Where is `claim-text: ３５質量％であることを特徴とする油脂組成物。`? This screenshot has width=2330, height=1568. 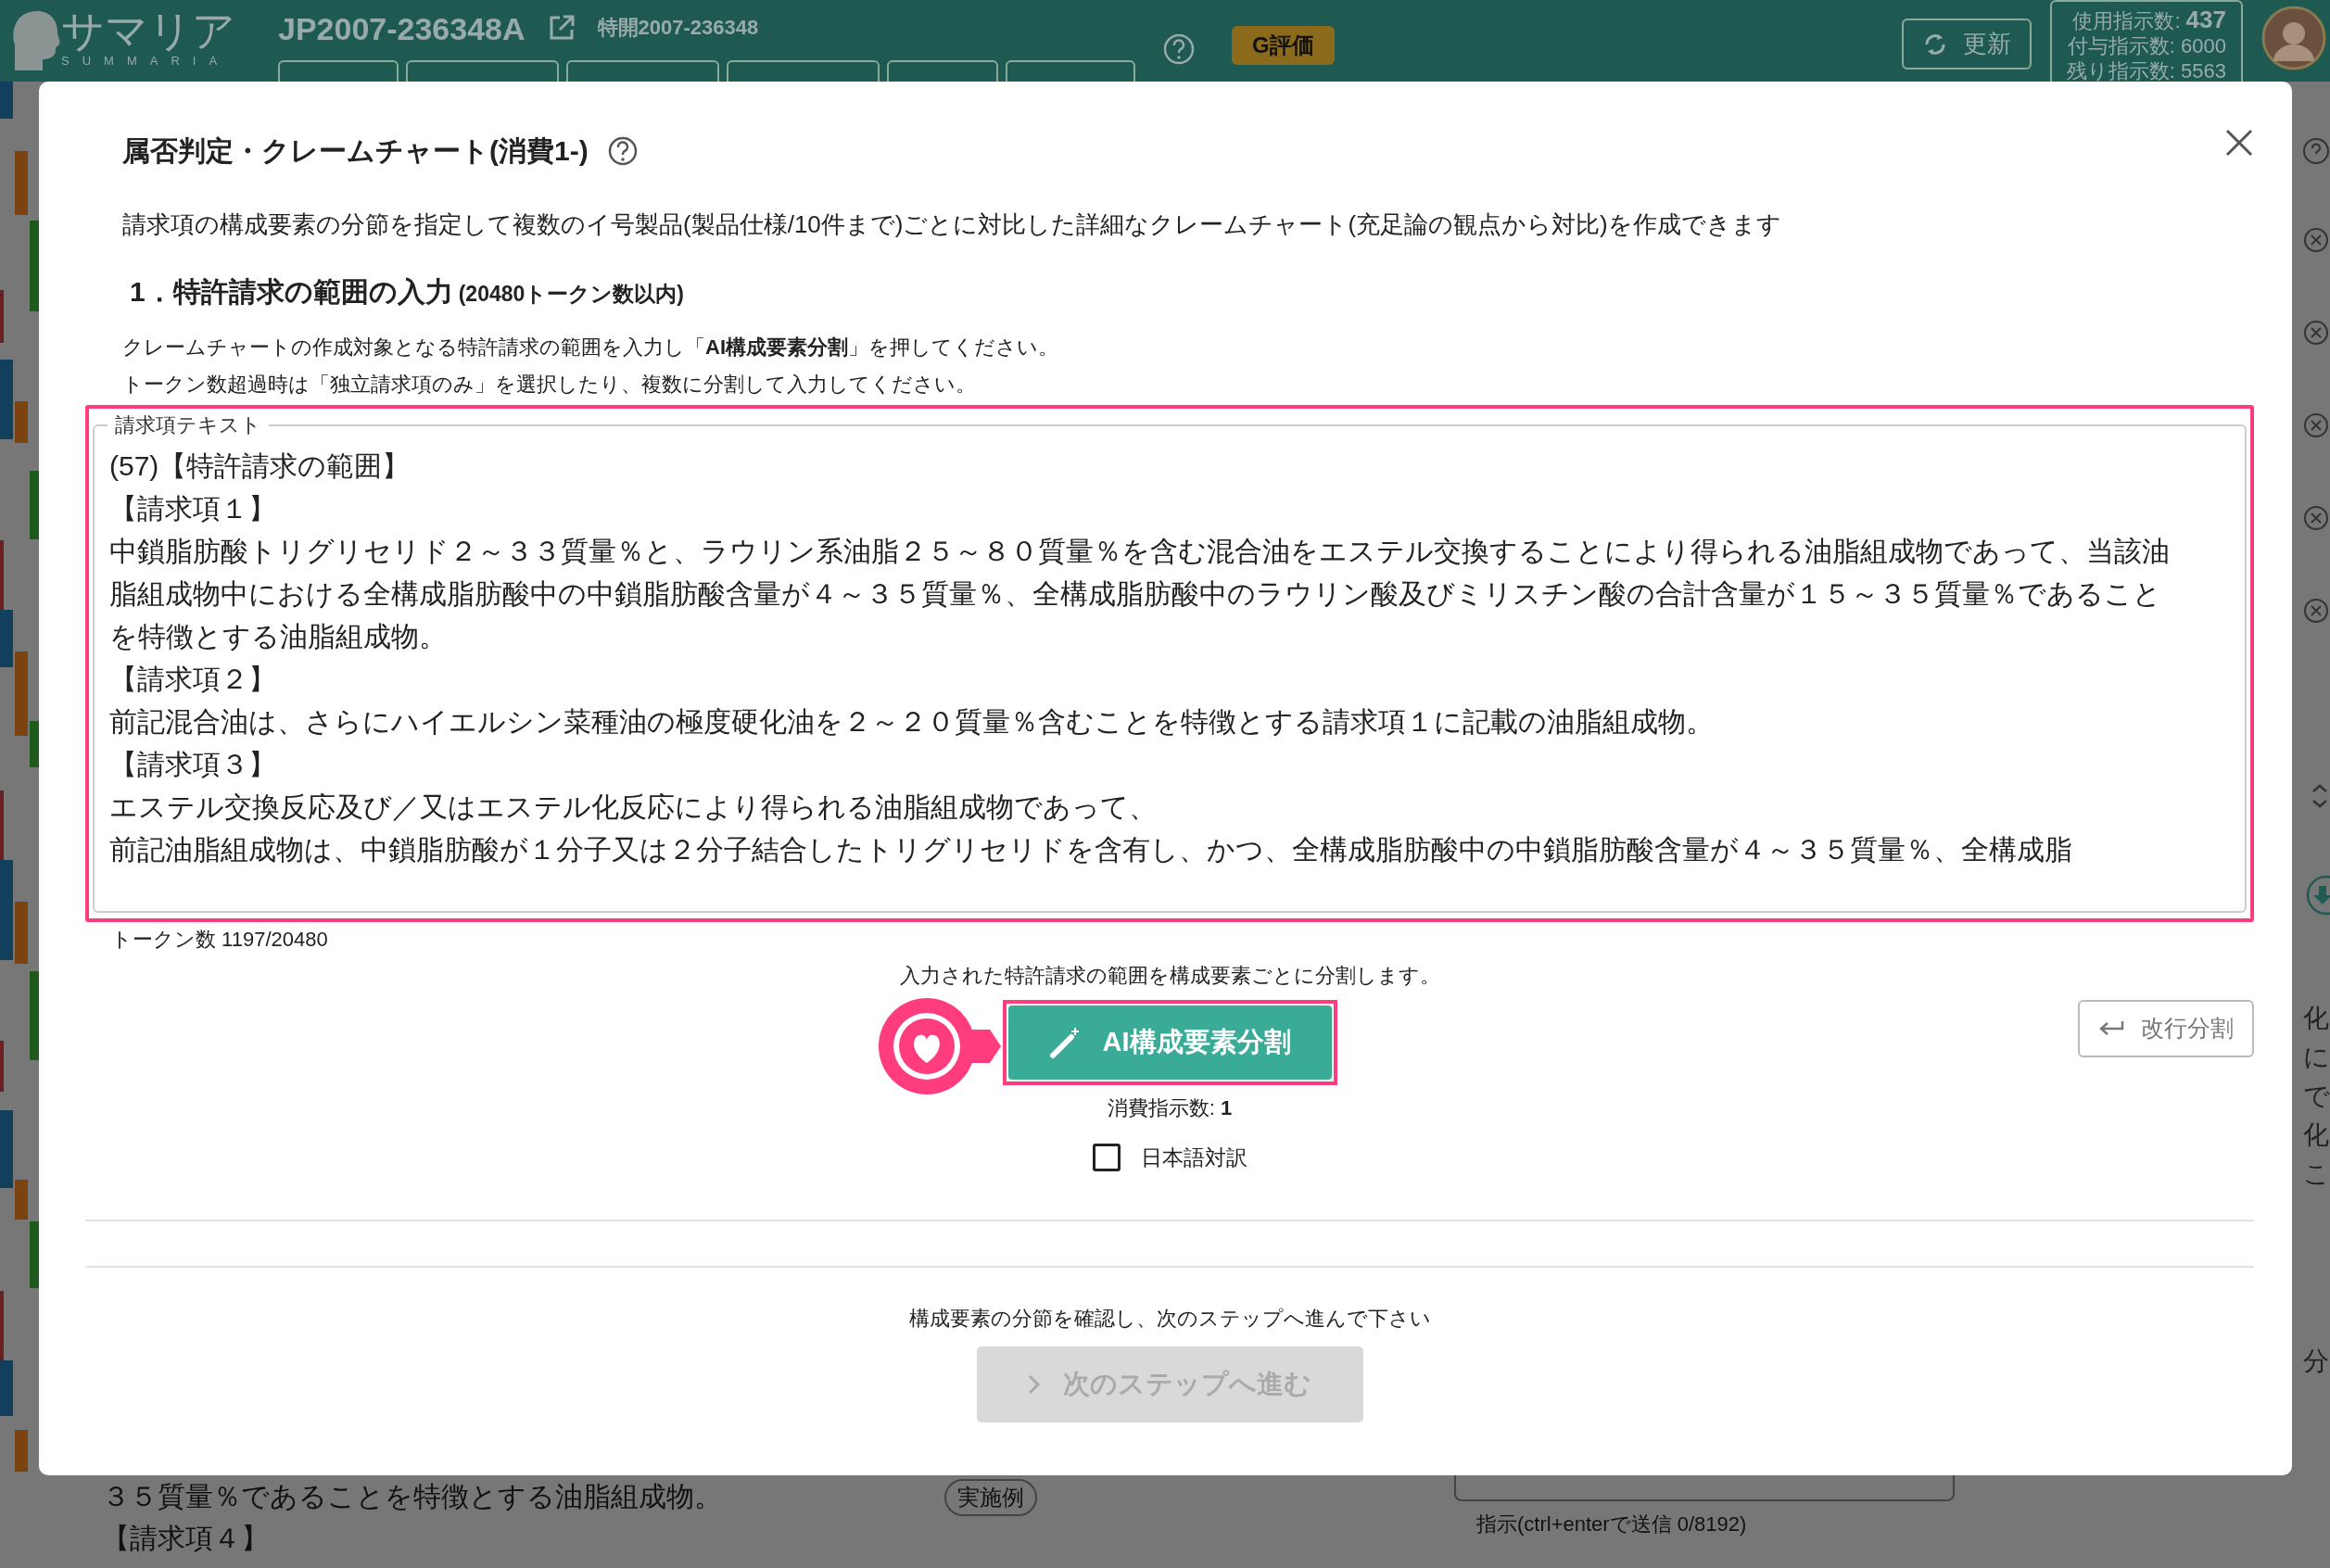 claim-text: ３５質量％であることを特徴とする油脂組成物。 is located at coordinates (412, 1496).